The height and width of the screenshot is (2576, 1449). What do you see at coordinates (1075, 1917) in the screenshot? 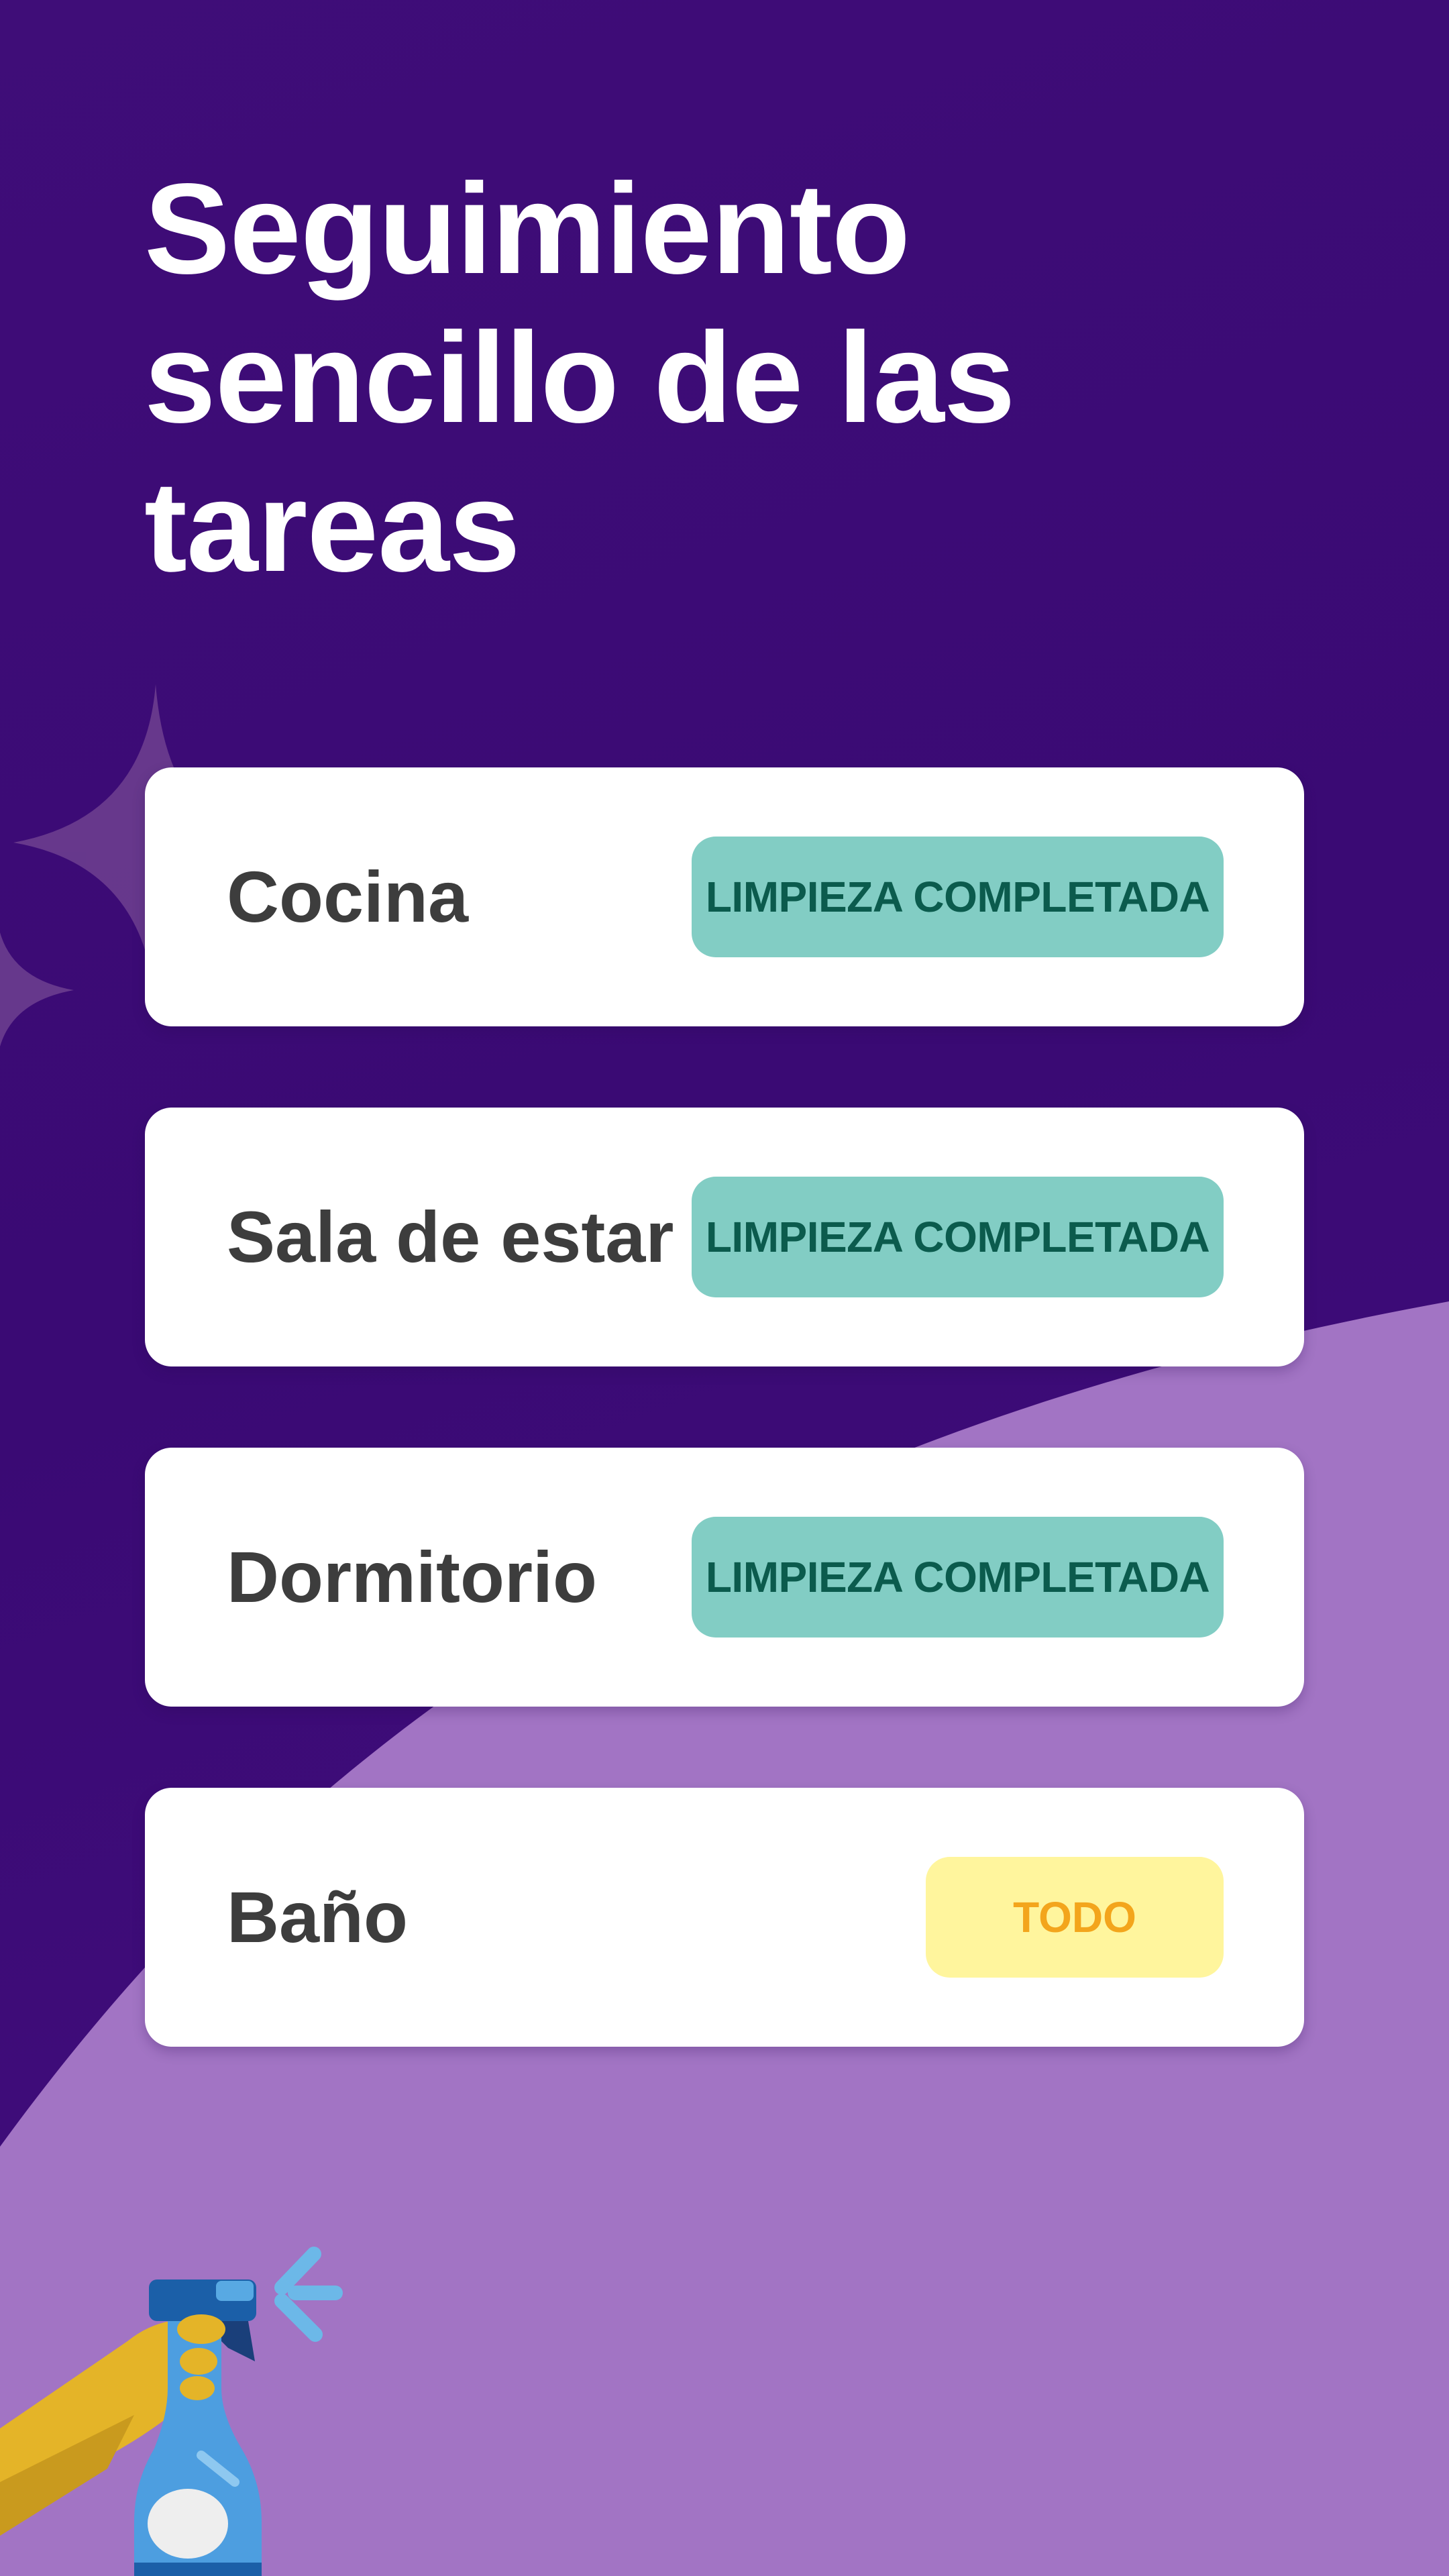
I see `status-badge: TODO` at bounding box center [1075, 1917].